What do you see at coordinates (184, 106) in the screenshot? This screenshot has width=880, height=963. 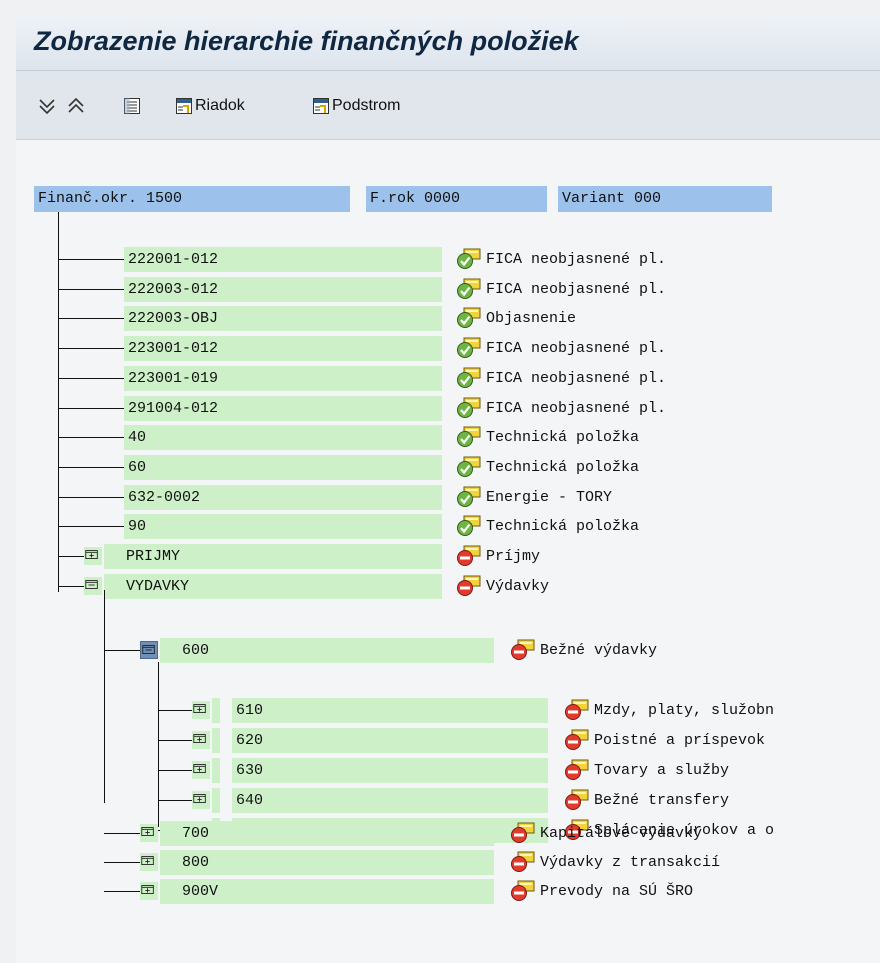 I see `row-icon` at bounding box center [184, 106].